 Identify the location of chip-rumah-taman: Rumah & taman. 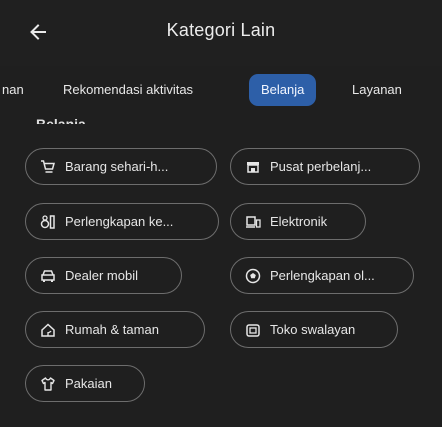
(115, 329).